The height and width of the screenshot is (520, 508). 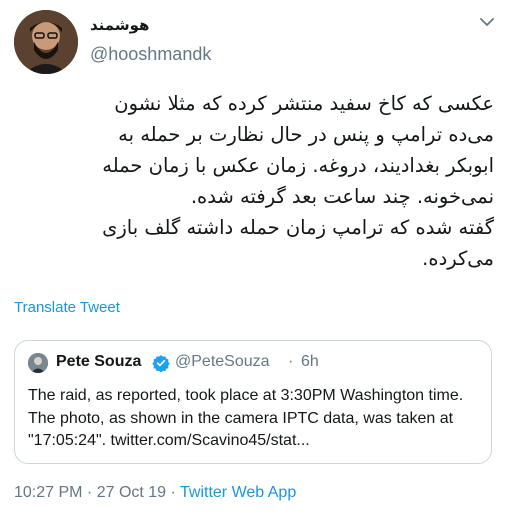 I want to click on quoted-timestamp: 6h, so click(x=310, y=362).